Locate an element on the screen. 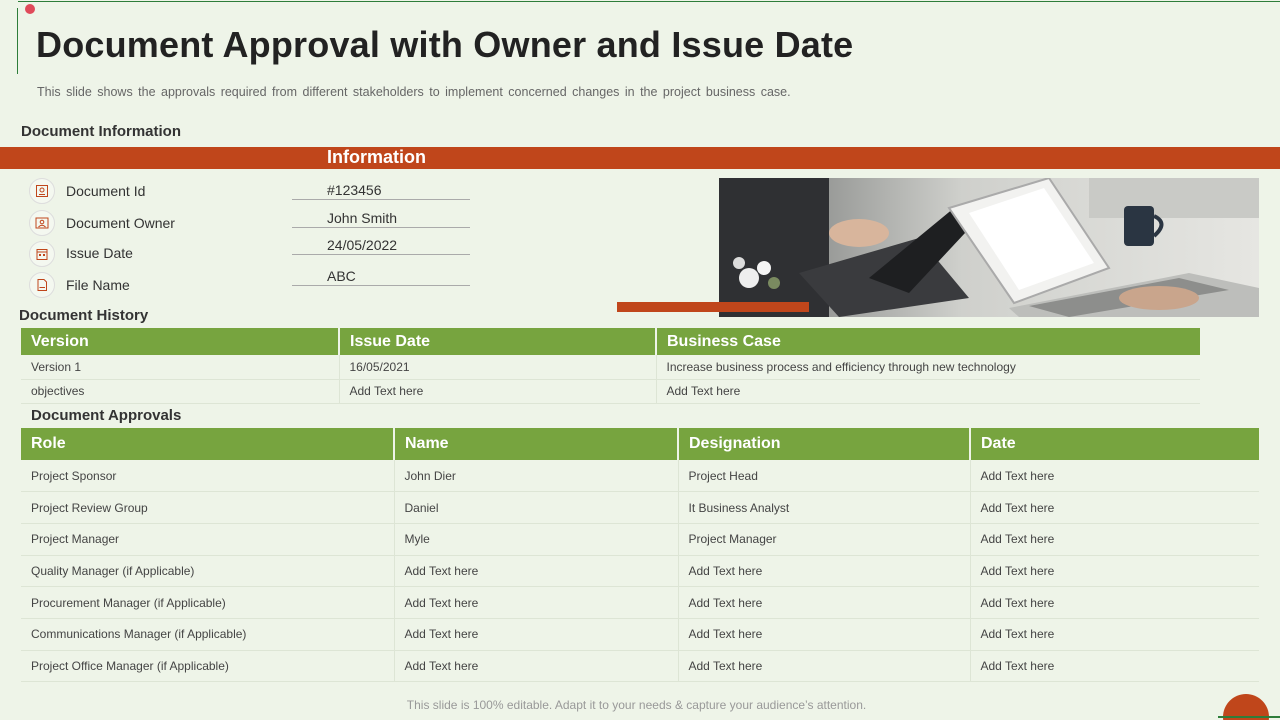  table-cell: Project Review Group is located at coordinates (208, 507).